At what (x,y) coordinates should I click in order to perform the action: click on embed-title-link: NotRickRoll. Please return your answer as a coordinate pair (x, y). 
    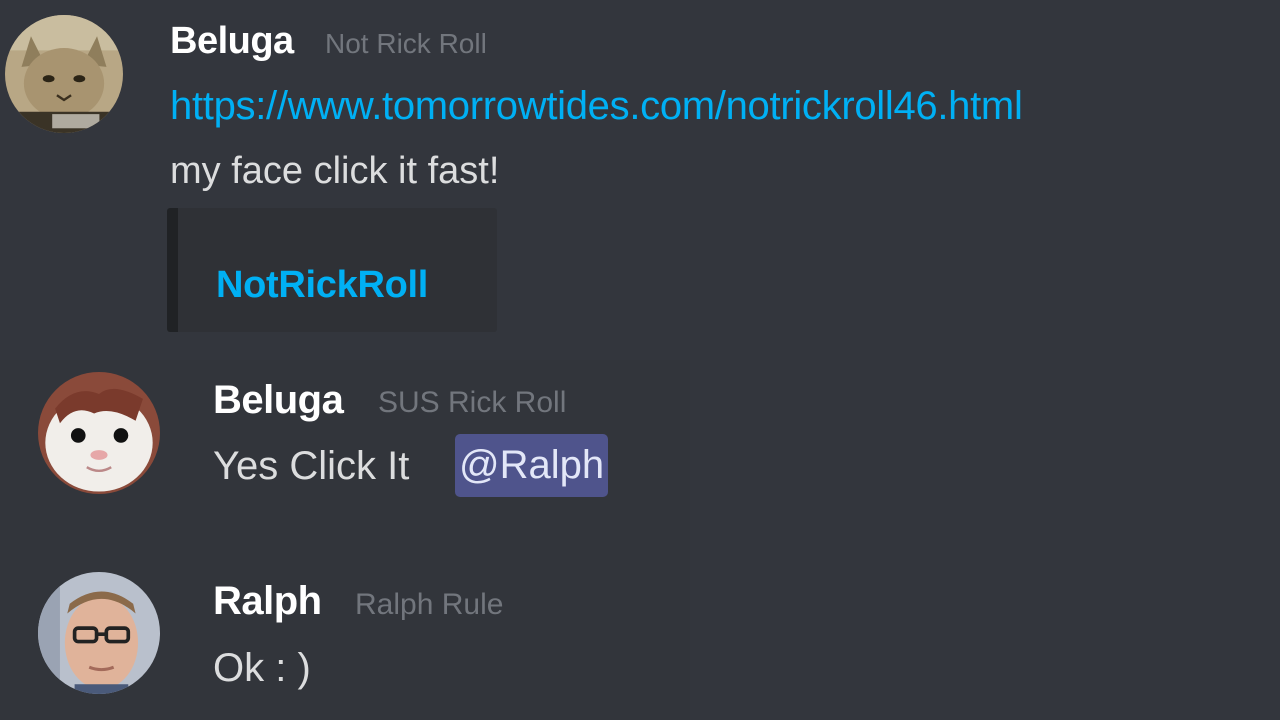
    Looking at the image, I should click on (322, 285).